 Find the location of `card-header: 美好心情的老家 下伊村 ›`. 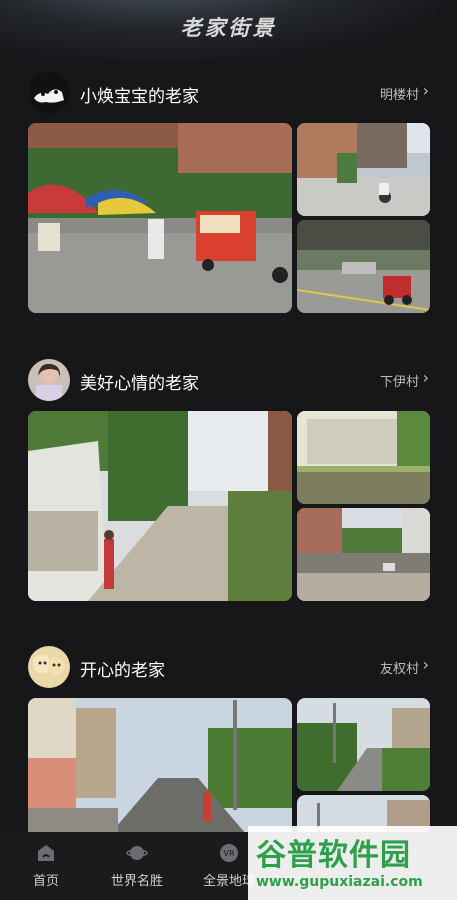

card-header: 美好心情的老家 下伊村 › is located at coordinates (228, 382).